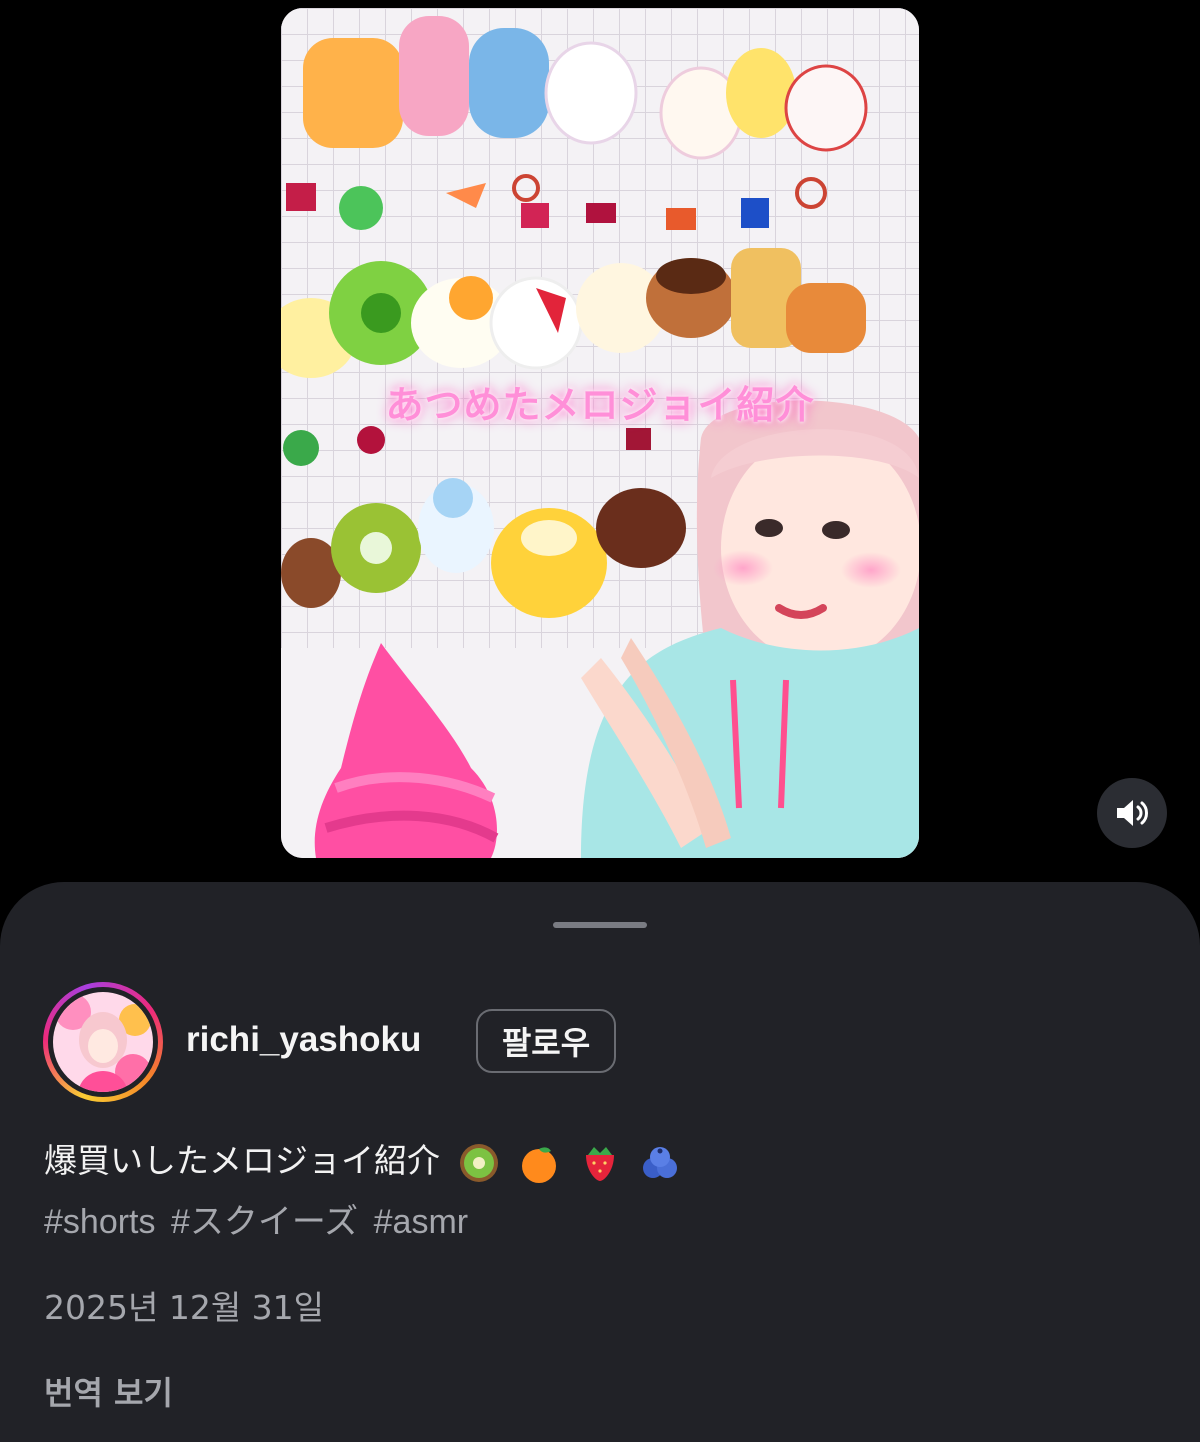 The width and height of the screenshot is (1200, 1442). I want to click on hashtag-shorts: #shorts, so click(100, 1222).